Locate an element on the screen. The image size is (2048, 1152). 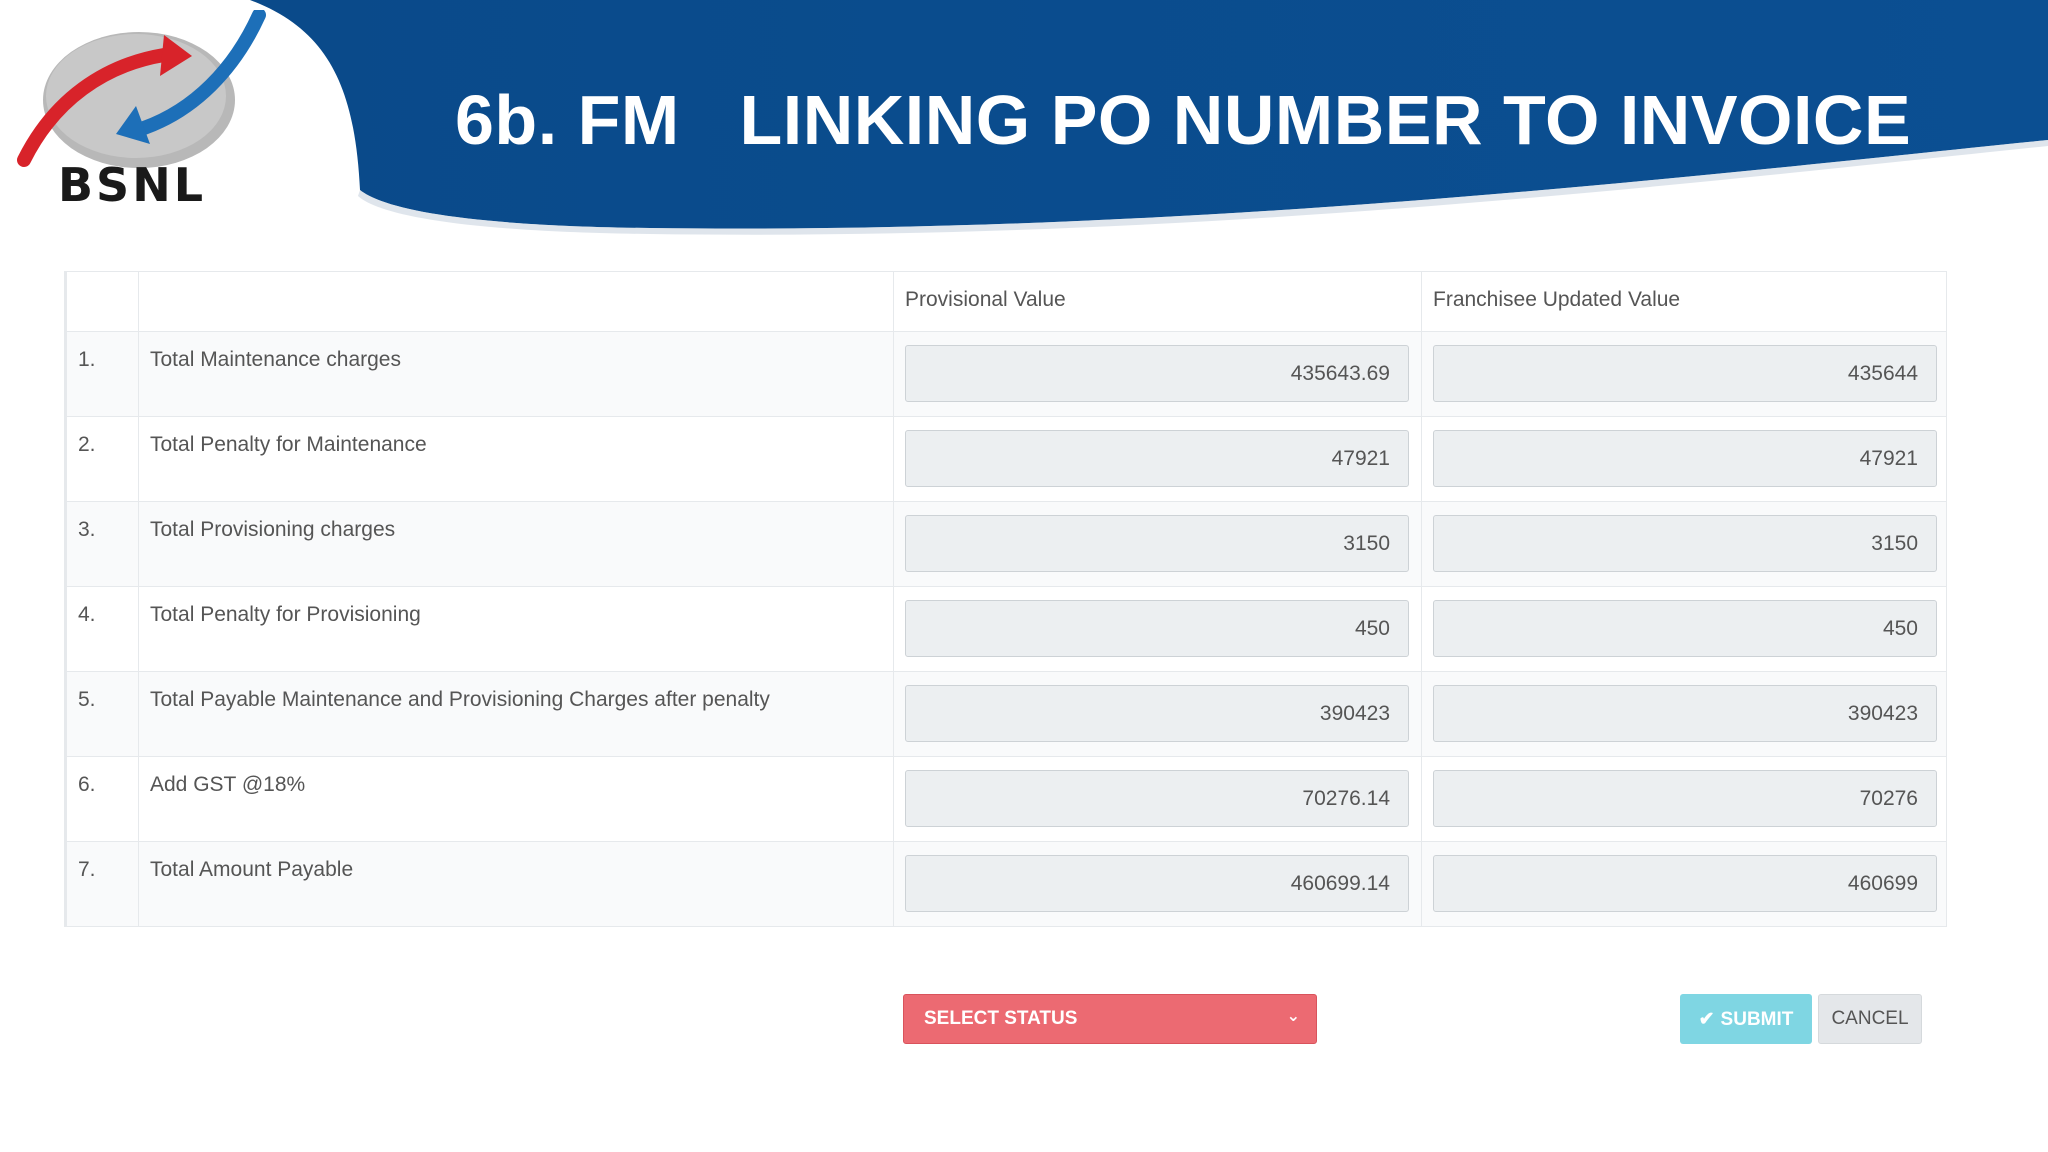
header-provisional-value: Provisional Value is located at coordinates (1157, 301).